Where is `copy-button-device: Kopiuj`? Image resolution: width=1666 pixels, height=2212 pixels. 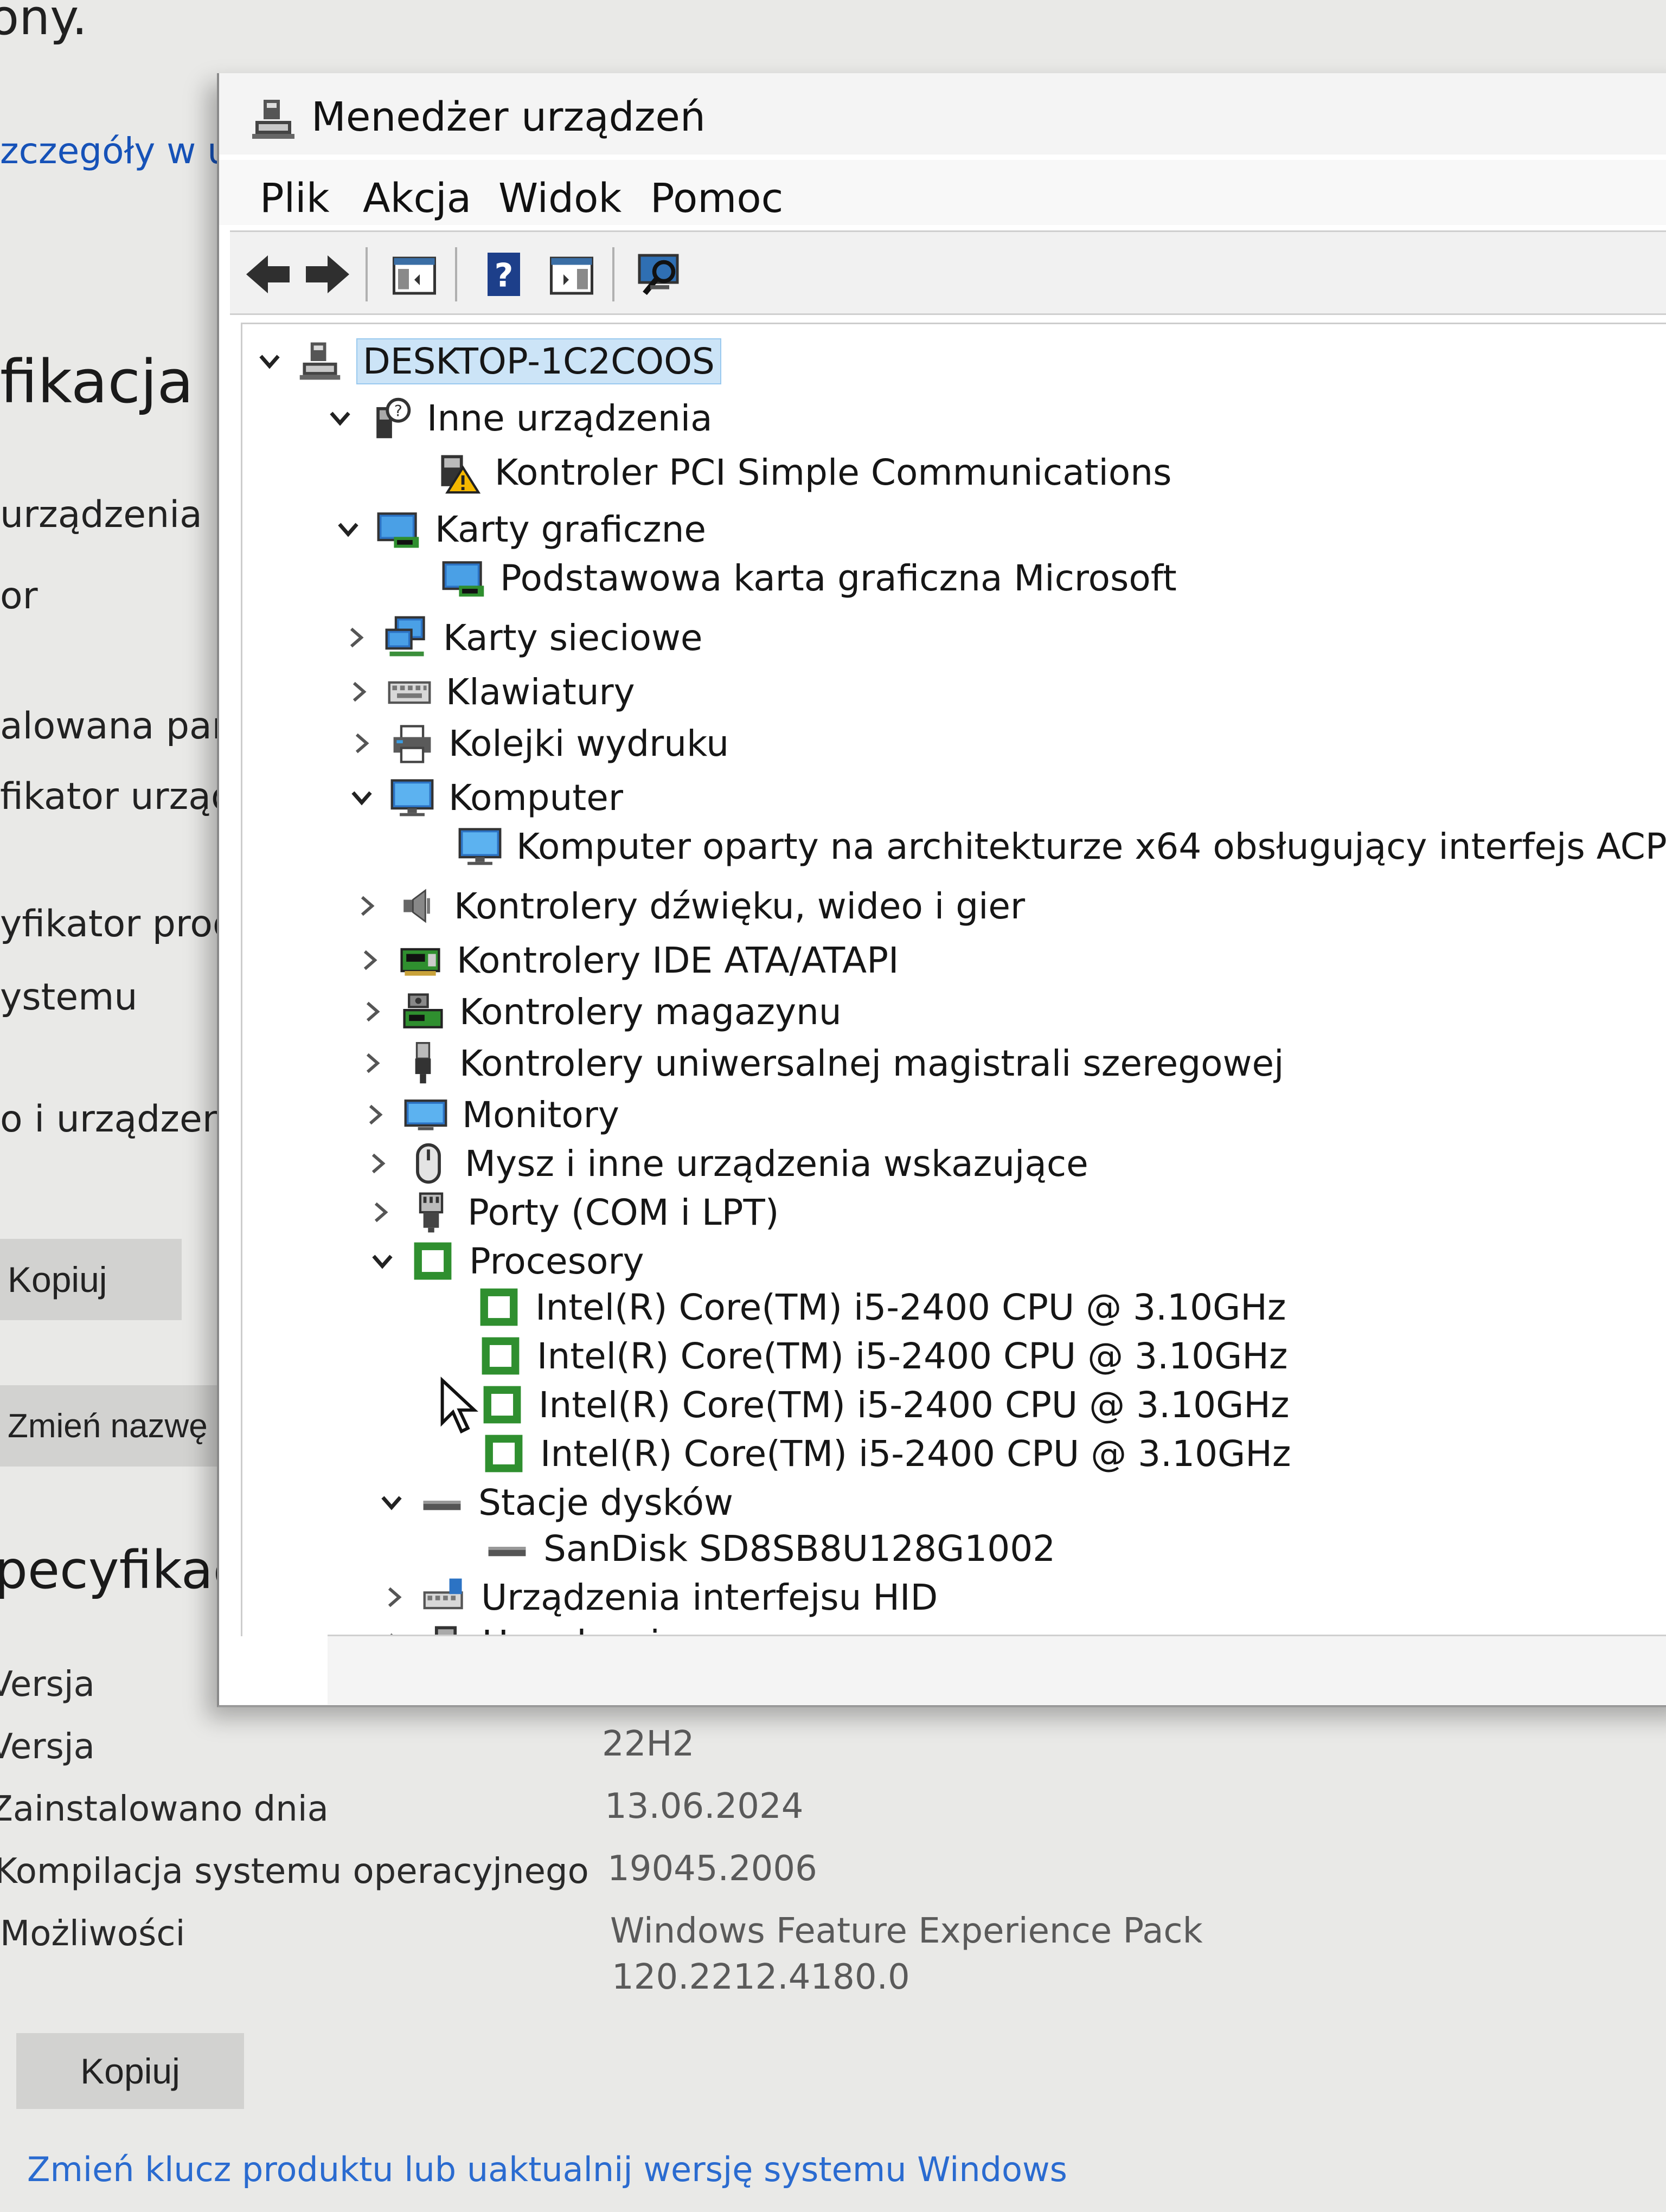 copy-button-device: Kopiuj is located at coordinates (91, 1279).